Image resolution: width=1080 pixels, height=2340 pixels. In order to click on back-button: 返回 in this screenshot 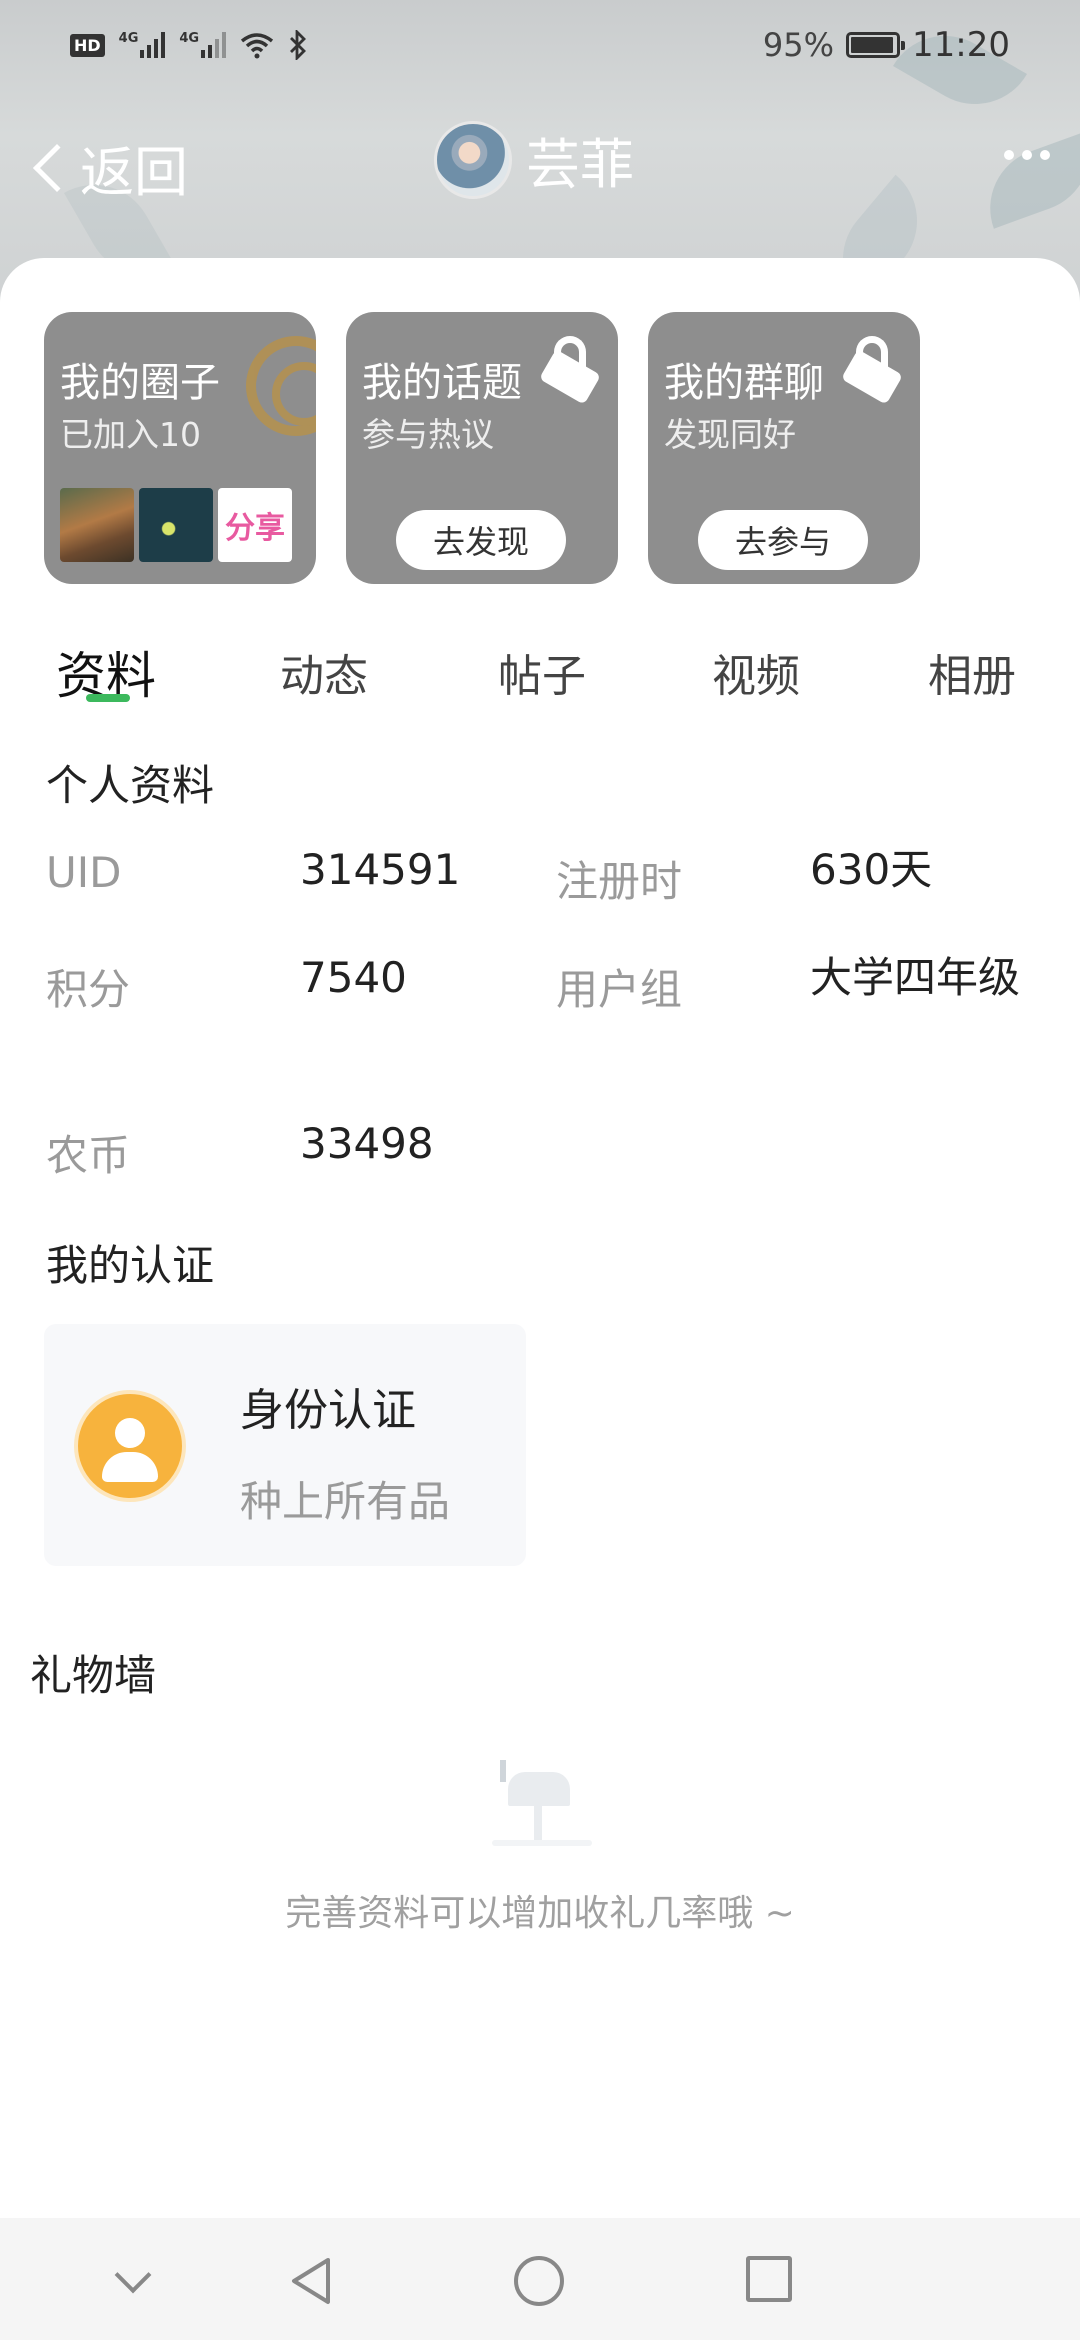, I will do `click(109, 167)`.